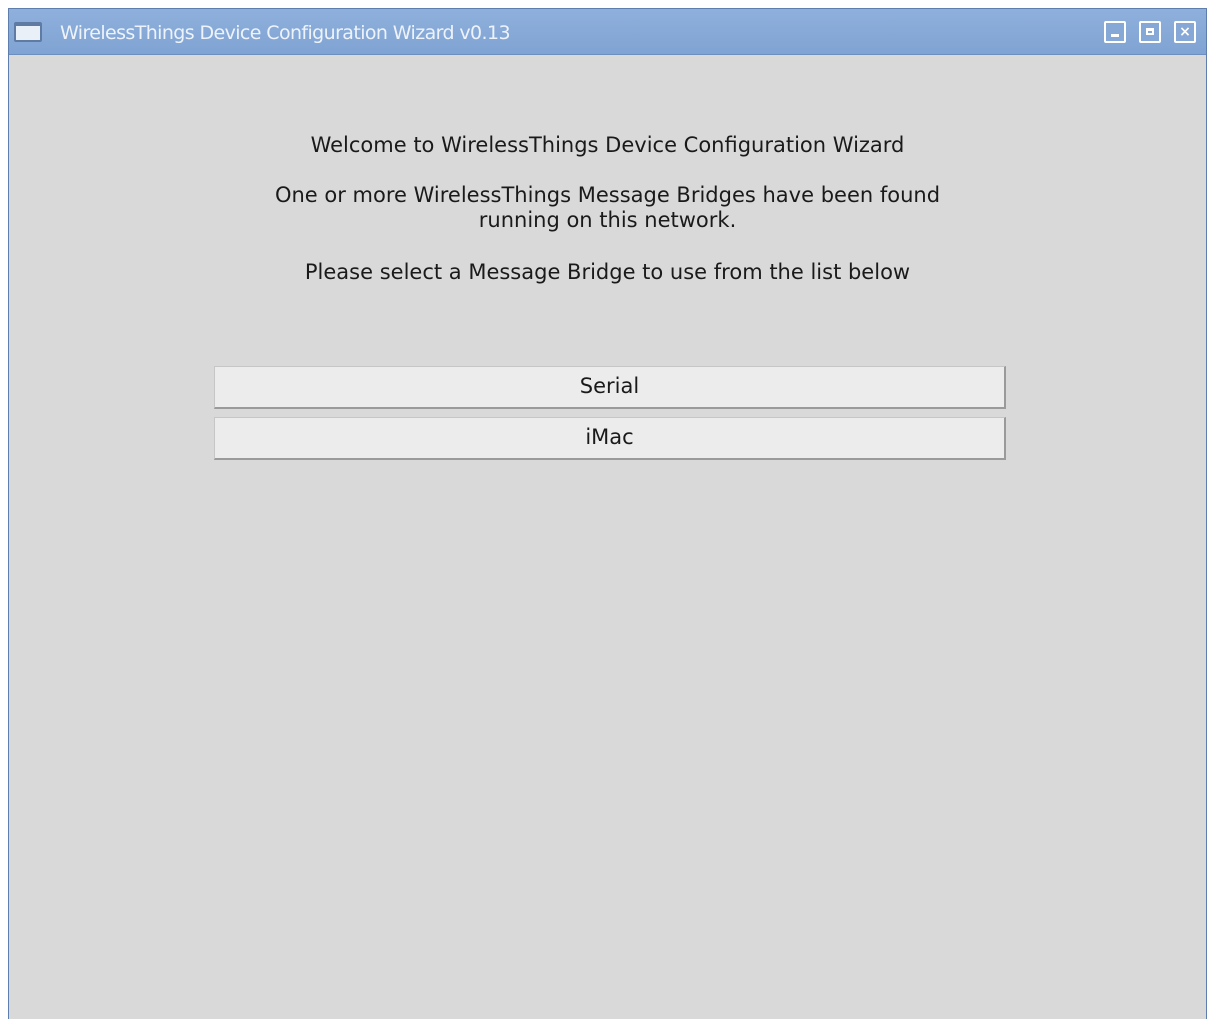  What do you see at coordinates (1115, 35) in the screenshot?
I see `minimize-icon` at bounding box center [1115, 35].